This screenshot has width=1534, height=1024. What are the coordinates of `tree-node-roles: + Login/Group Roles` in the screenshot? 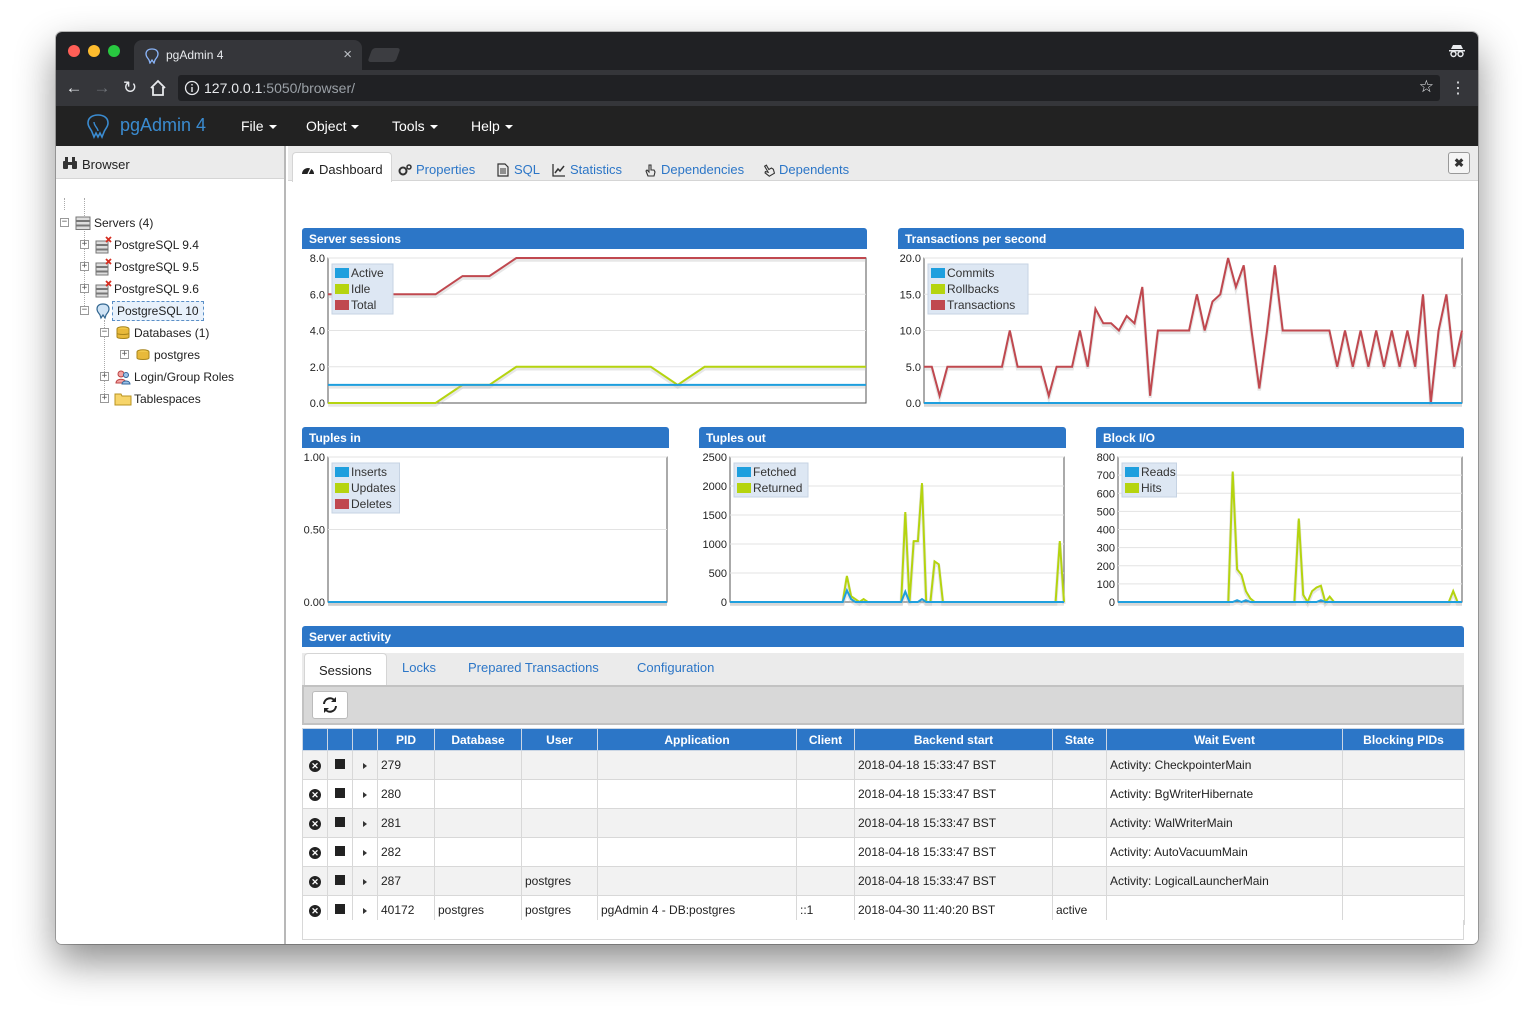 It's located at (190, 377).